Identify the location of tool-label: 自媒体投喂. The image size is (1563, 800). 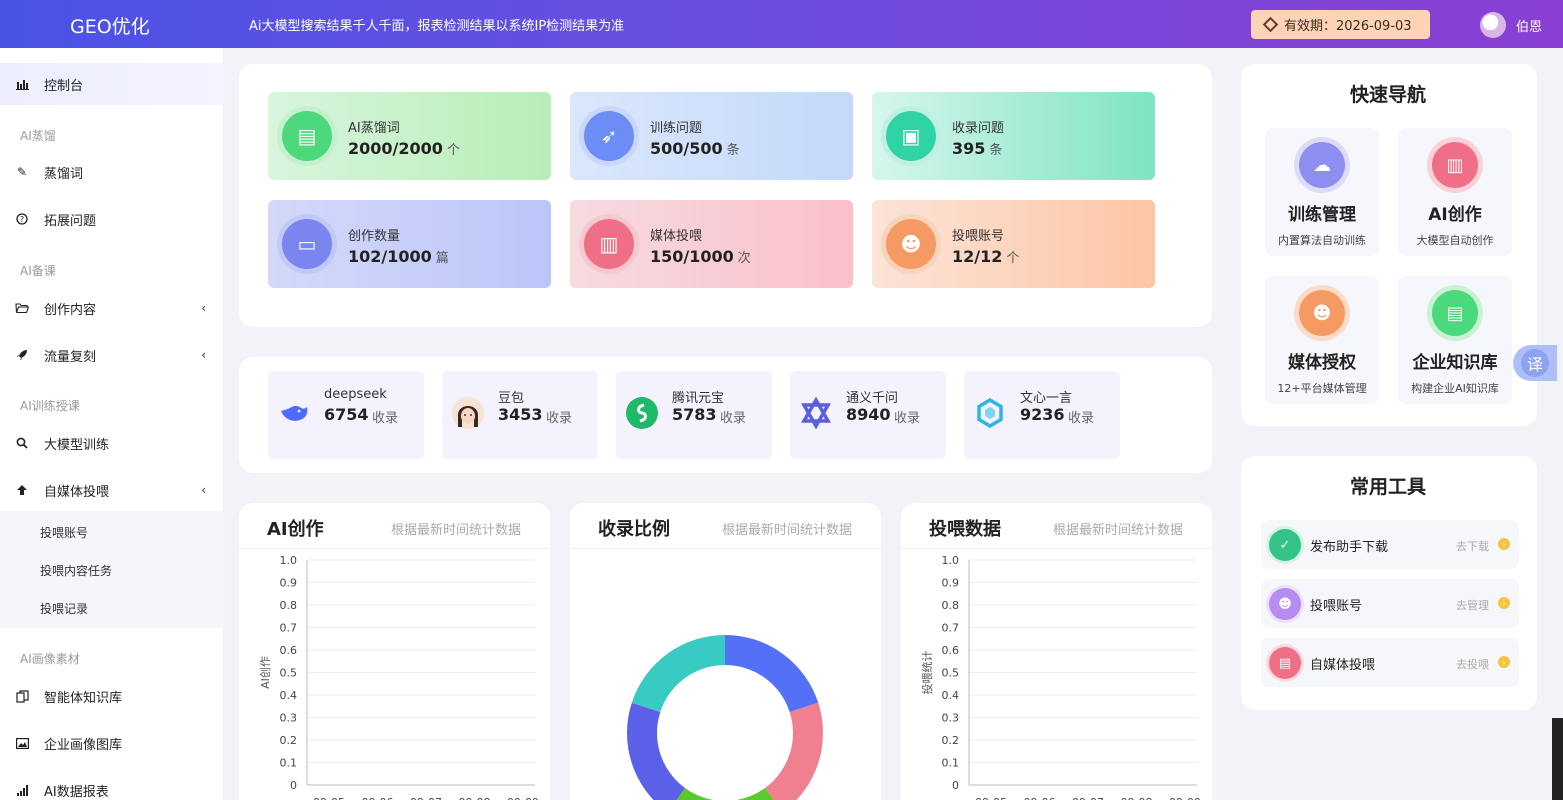
(1343, 665).